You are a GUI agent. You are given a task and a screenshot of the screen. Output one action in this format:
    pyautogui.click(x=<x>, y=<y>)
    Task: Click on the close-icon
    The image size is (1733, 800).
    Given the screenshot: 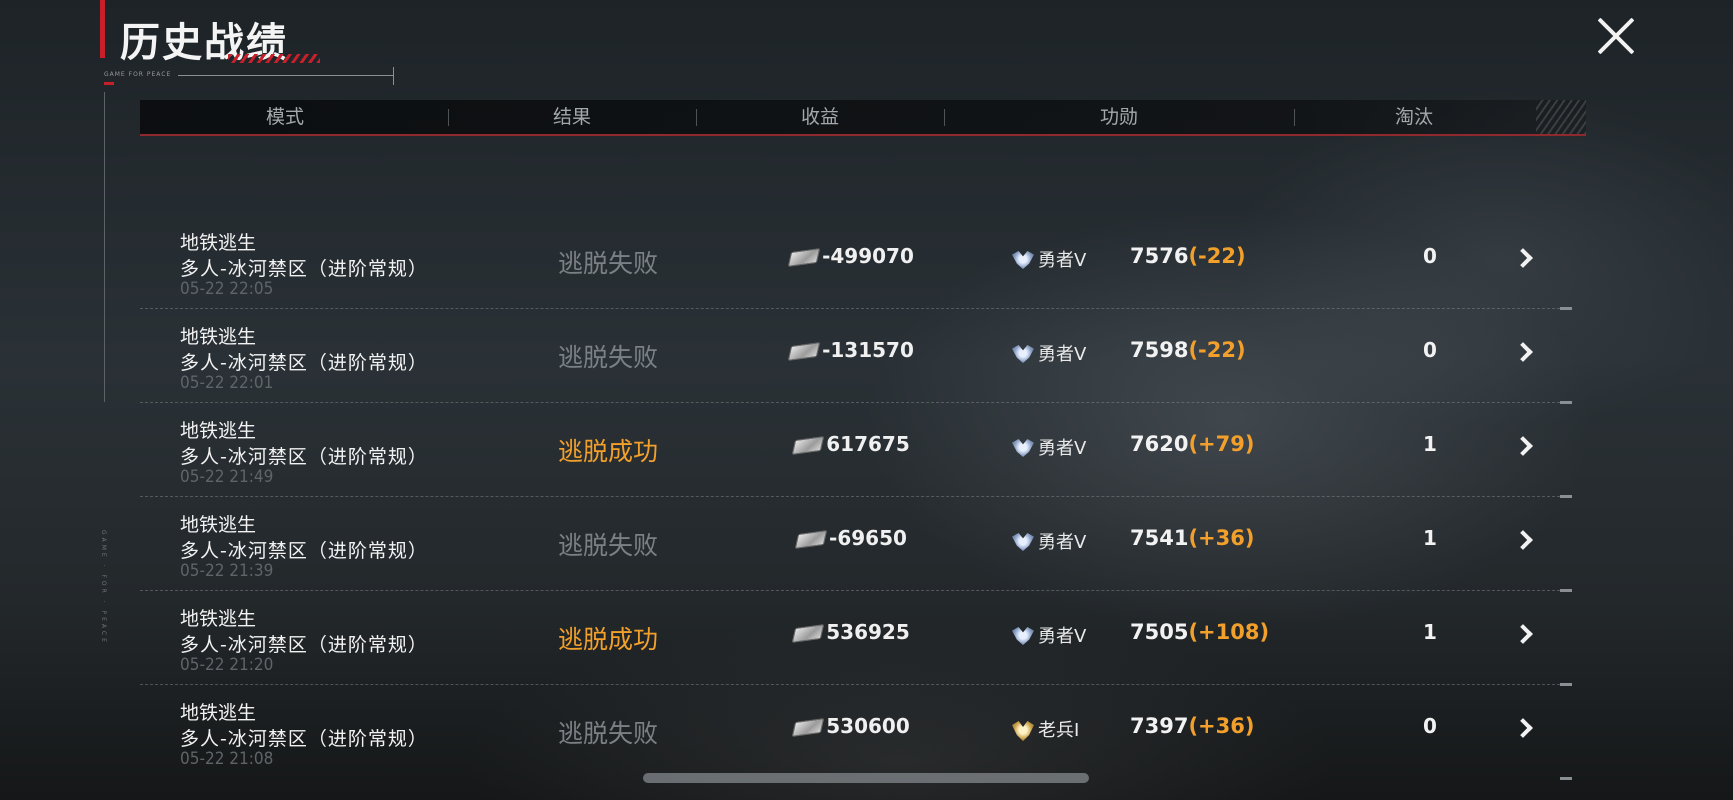 What is the action you would take?
    pyautogui.click(x=1616, y=36)
    